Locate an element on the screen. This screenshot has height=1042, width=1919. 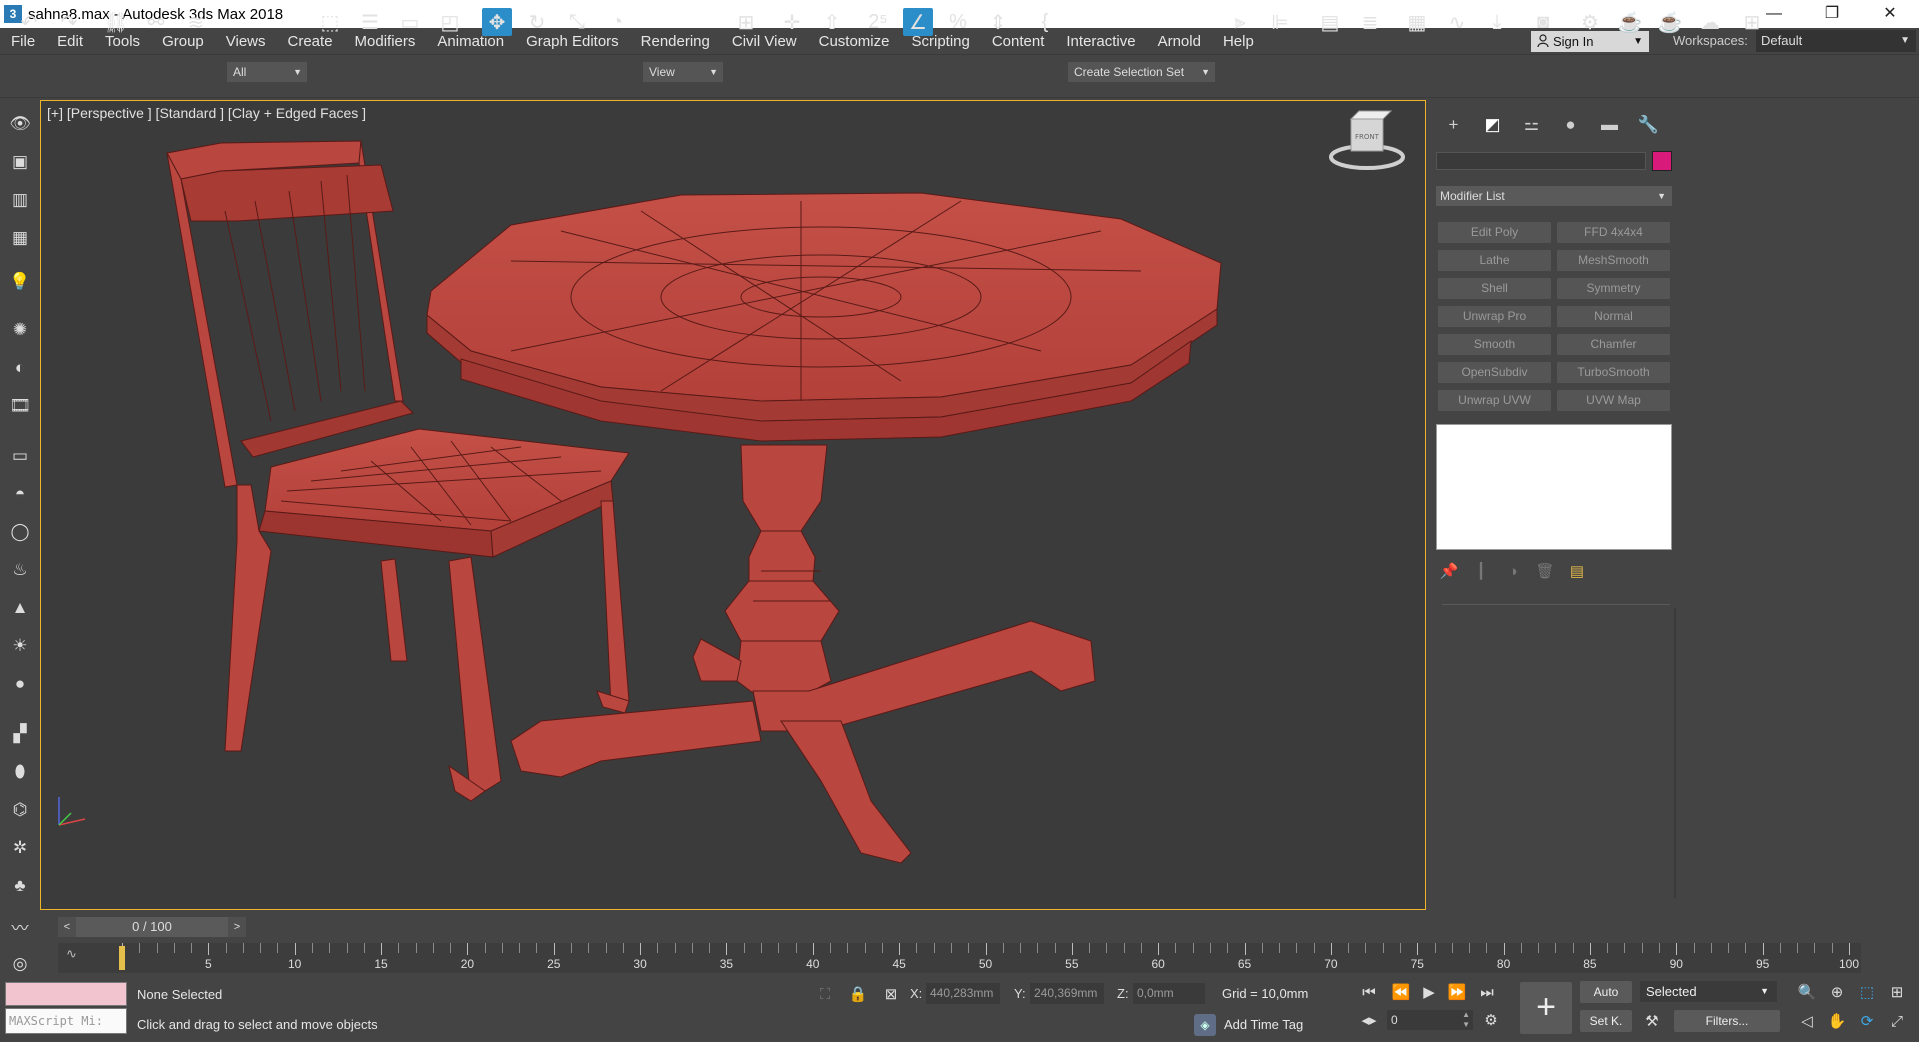
select-by-name-icon: ☰ is located at coordinates (370, 22).